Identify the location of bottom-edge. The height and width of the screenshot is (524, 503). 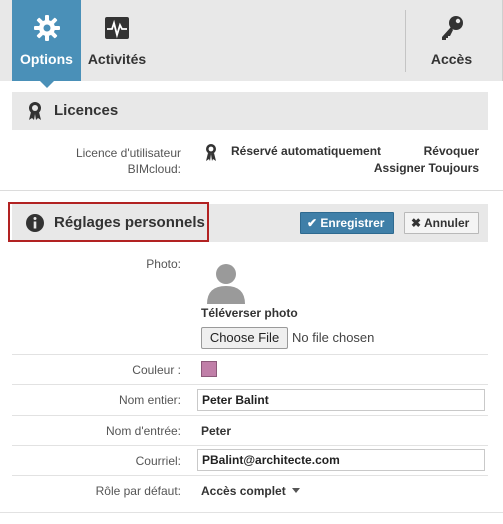
(251, 518).